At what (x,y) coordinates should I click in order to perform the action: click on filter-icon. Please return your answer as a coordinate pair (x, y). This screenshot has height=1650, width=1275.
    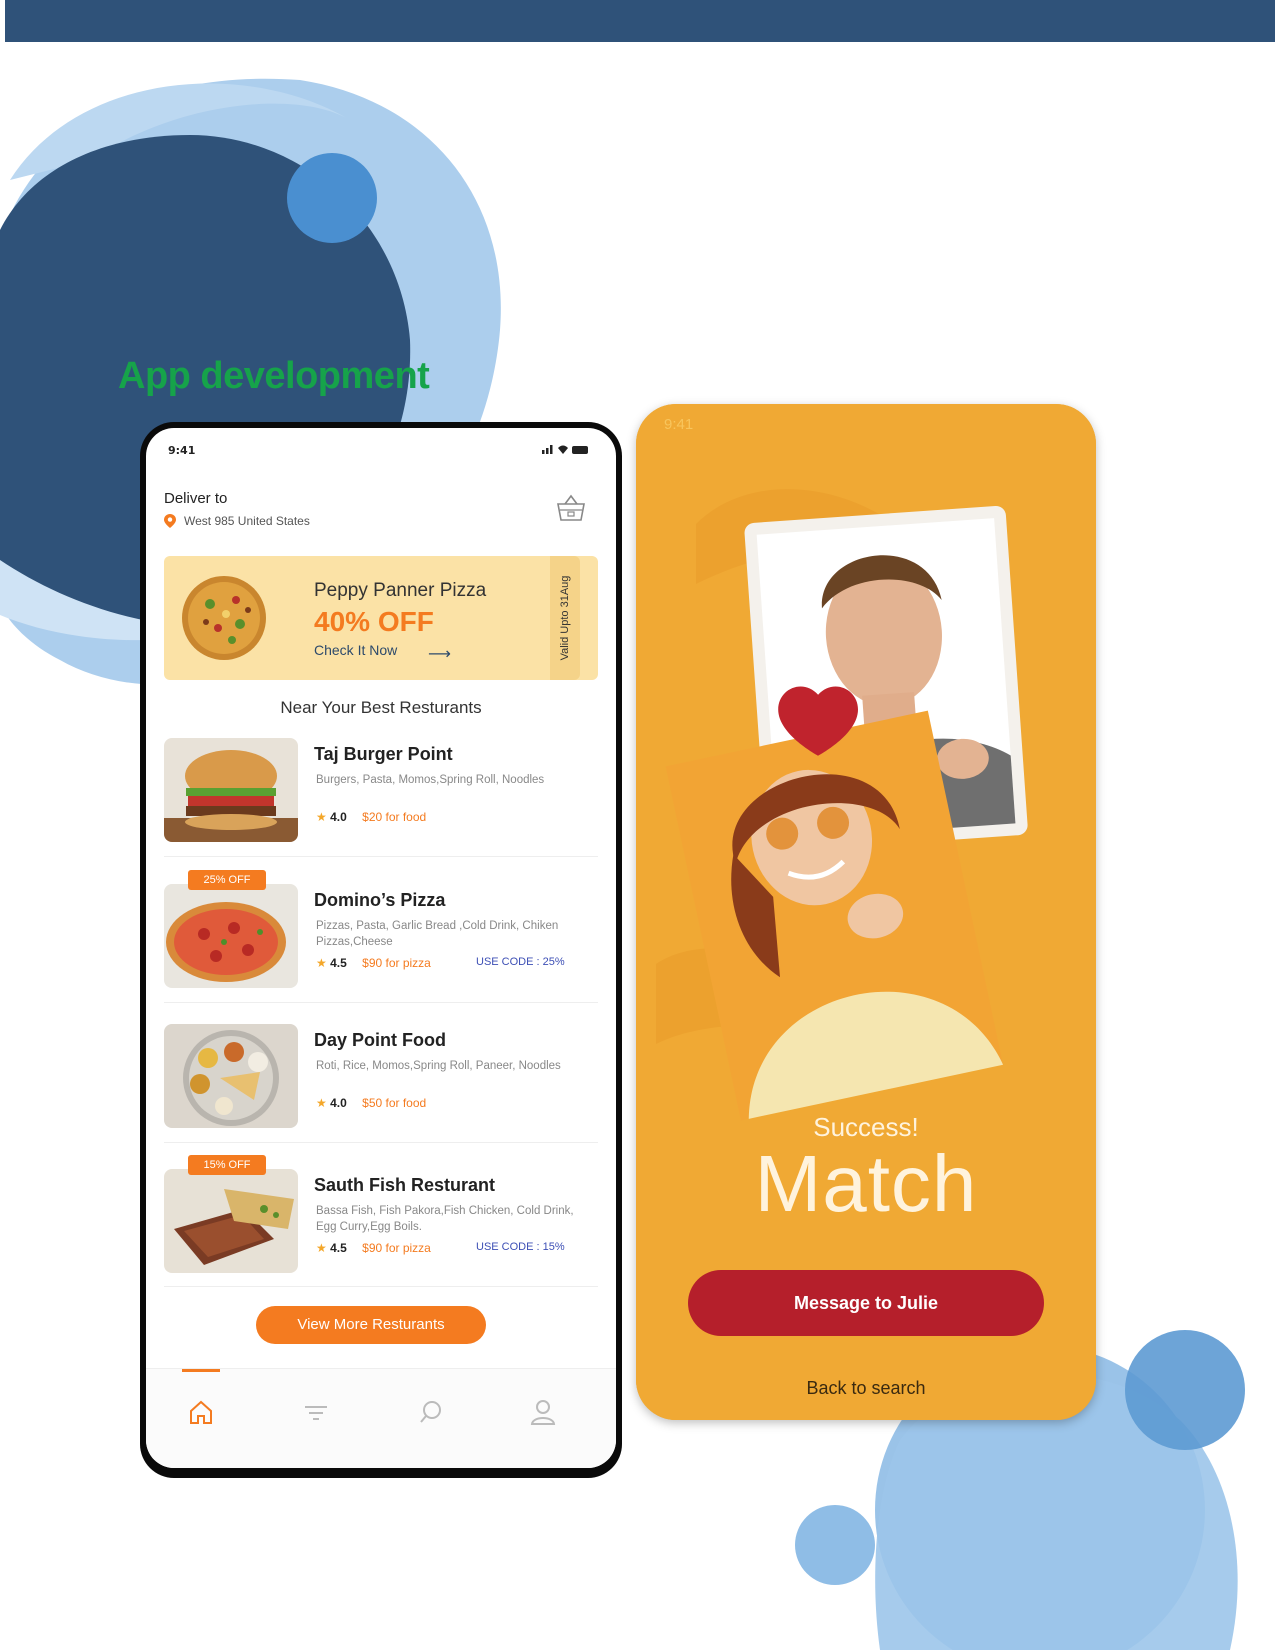
    Looking at the image, I should click on (316, 1412).